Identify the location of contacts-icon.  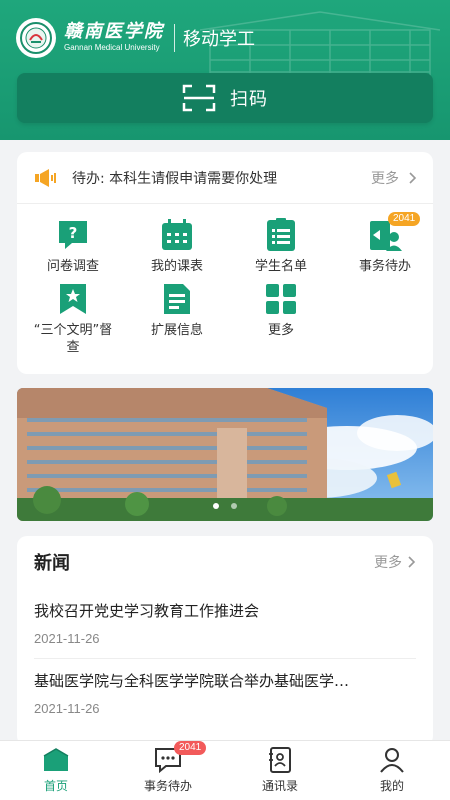
(280, 760).